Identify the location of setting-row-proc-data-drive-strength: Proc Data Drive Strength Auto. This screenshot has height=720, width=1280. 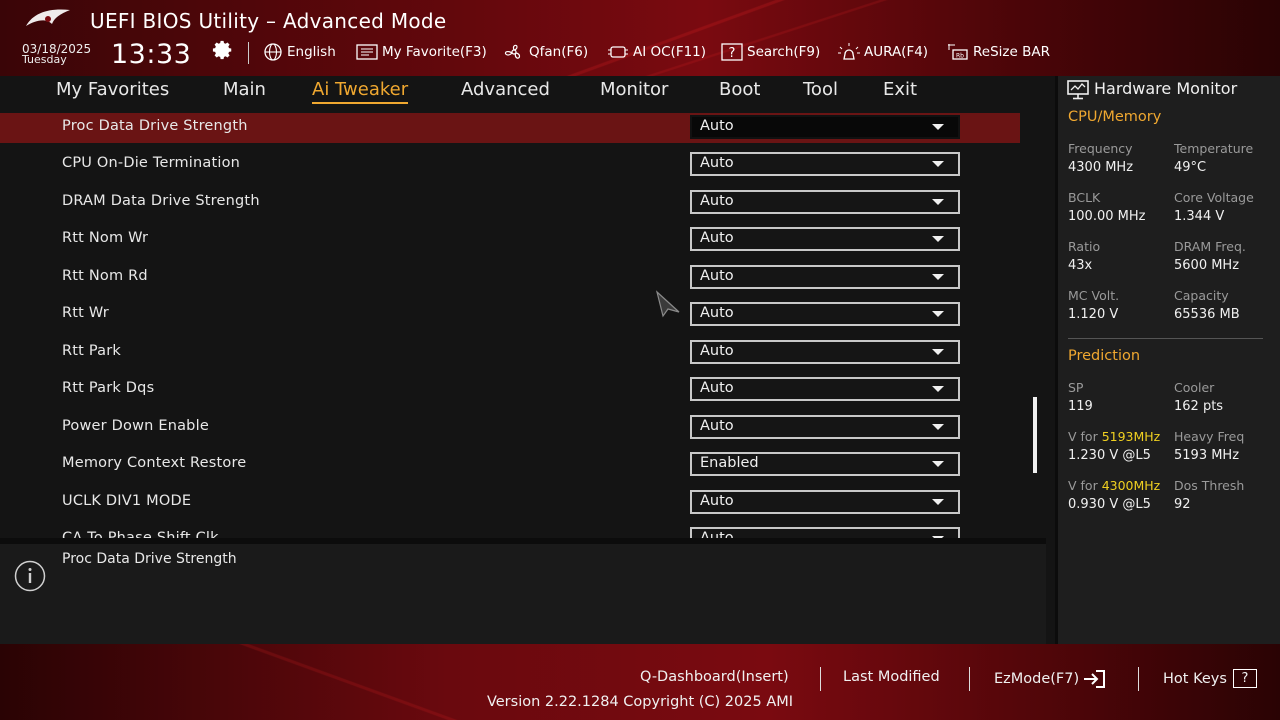
(510, 128).